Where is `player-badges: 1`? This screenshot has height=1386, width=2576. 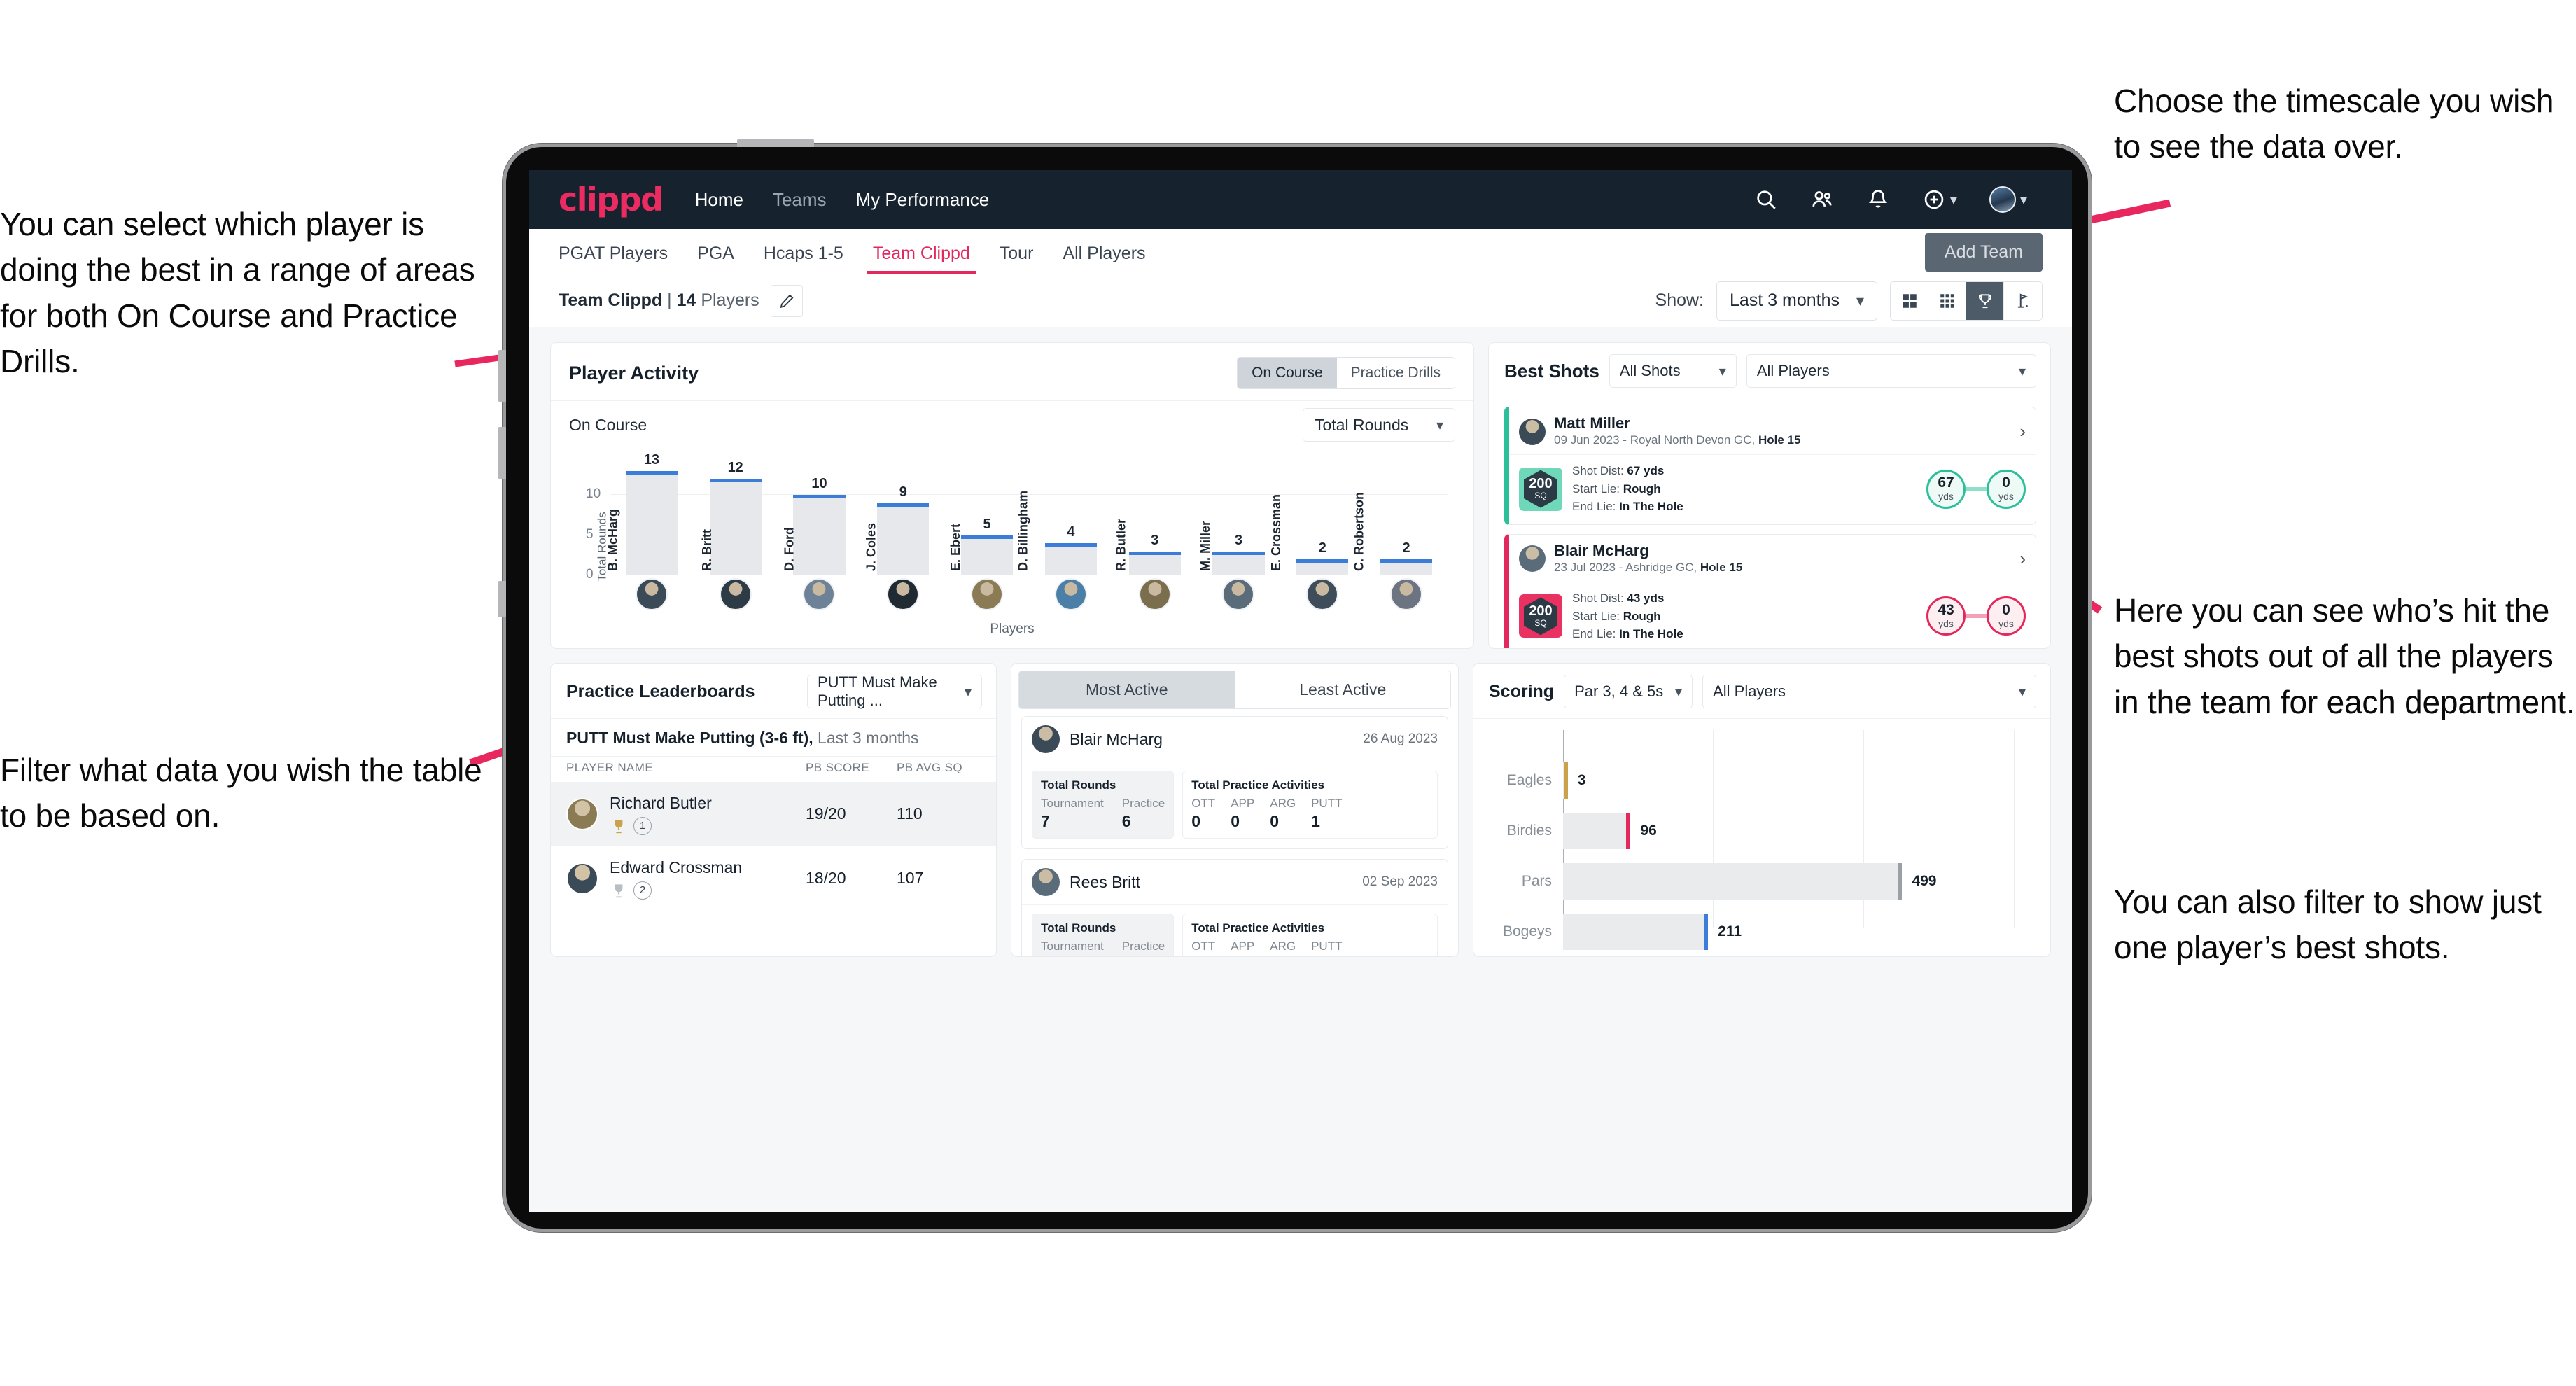 player-badges: 1 is located at coordinates (708, 825).